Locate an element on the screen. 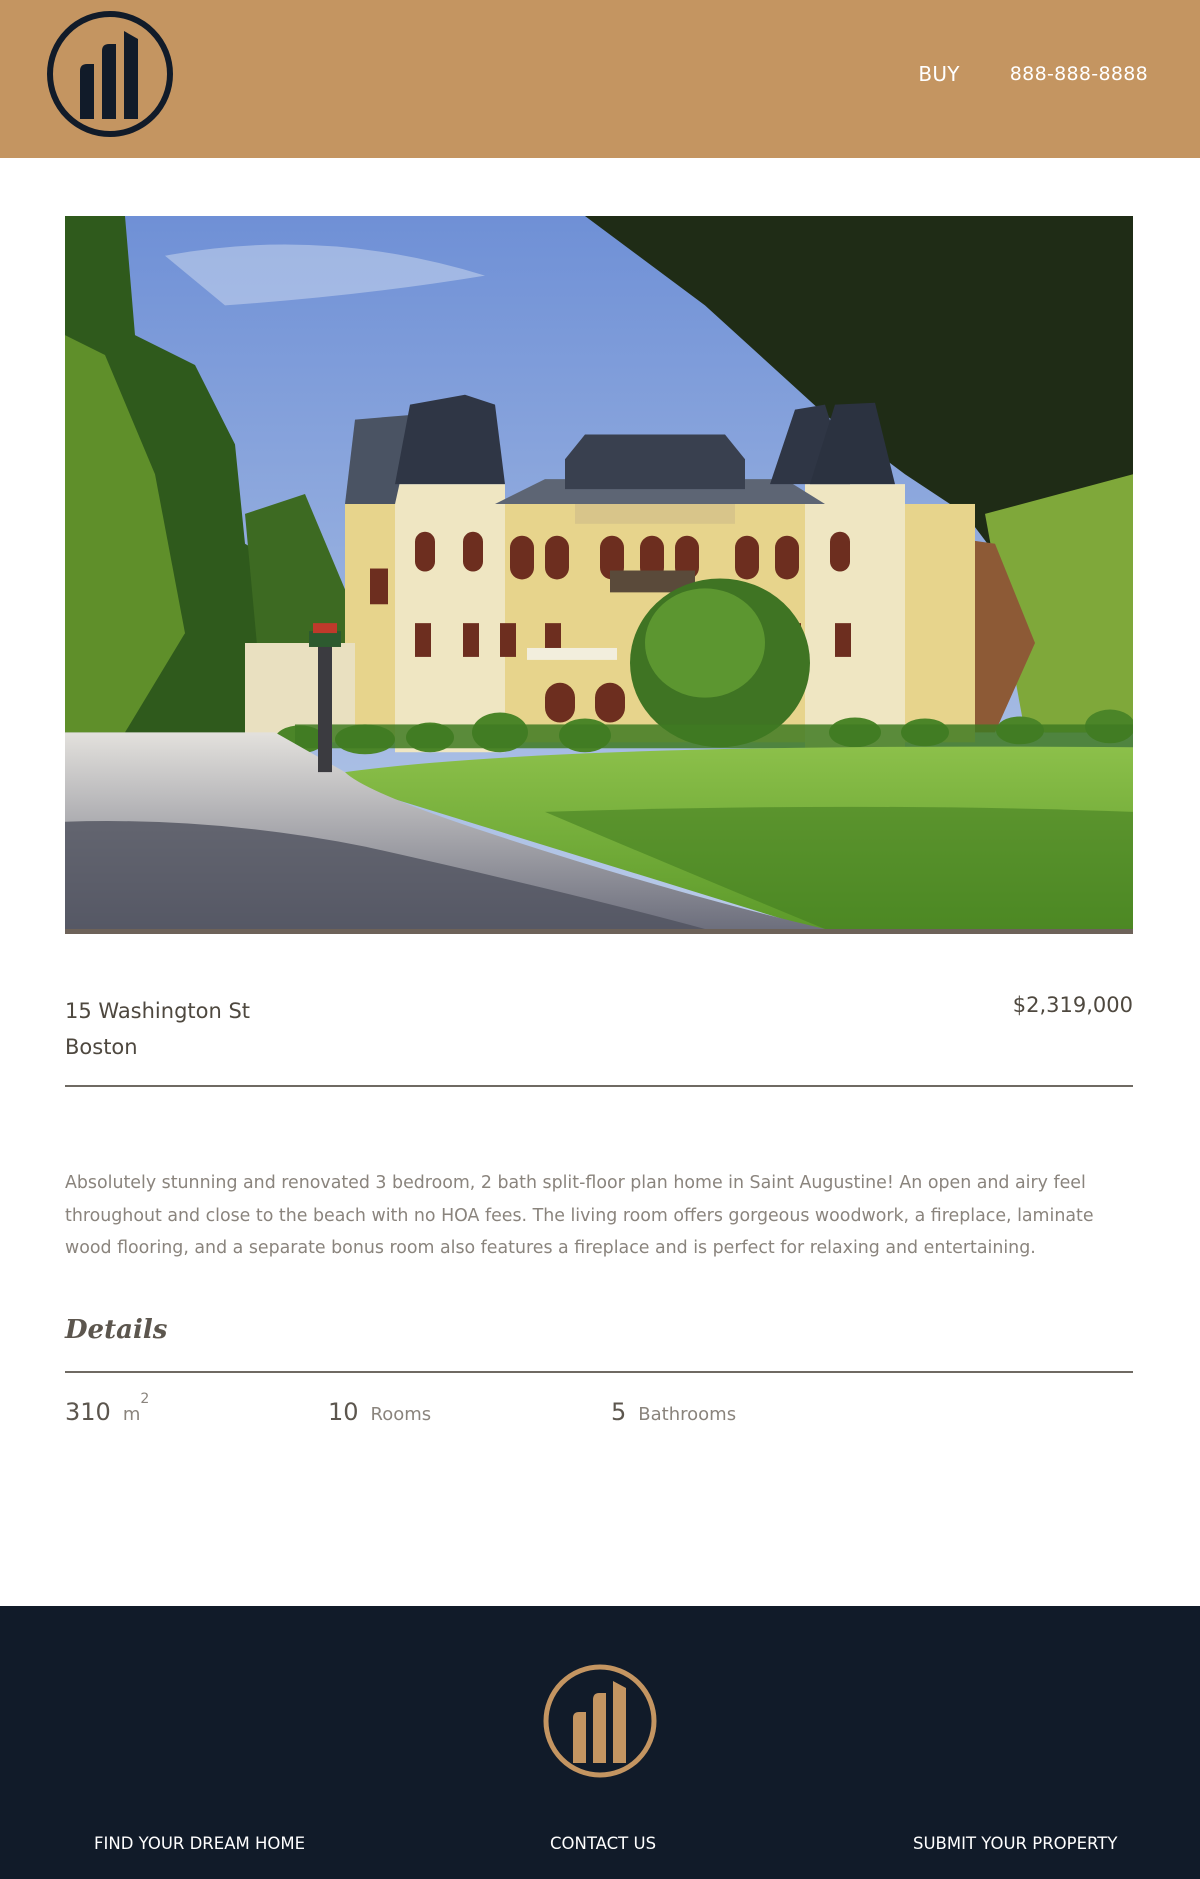  address-city: Boston is located at coordinates (101, 1047).